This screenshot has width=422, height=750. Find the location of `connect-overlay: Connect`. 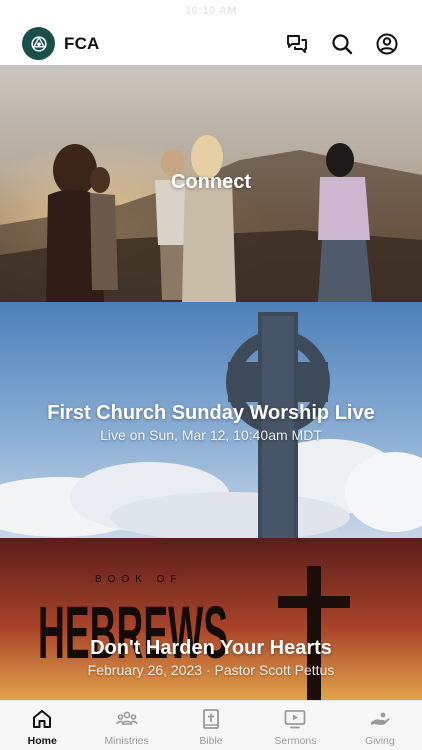

connect-overlay: Connect is located at coordinates (211, 182).